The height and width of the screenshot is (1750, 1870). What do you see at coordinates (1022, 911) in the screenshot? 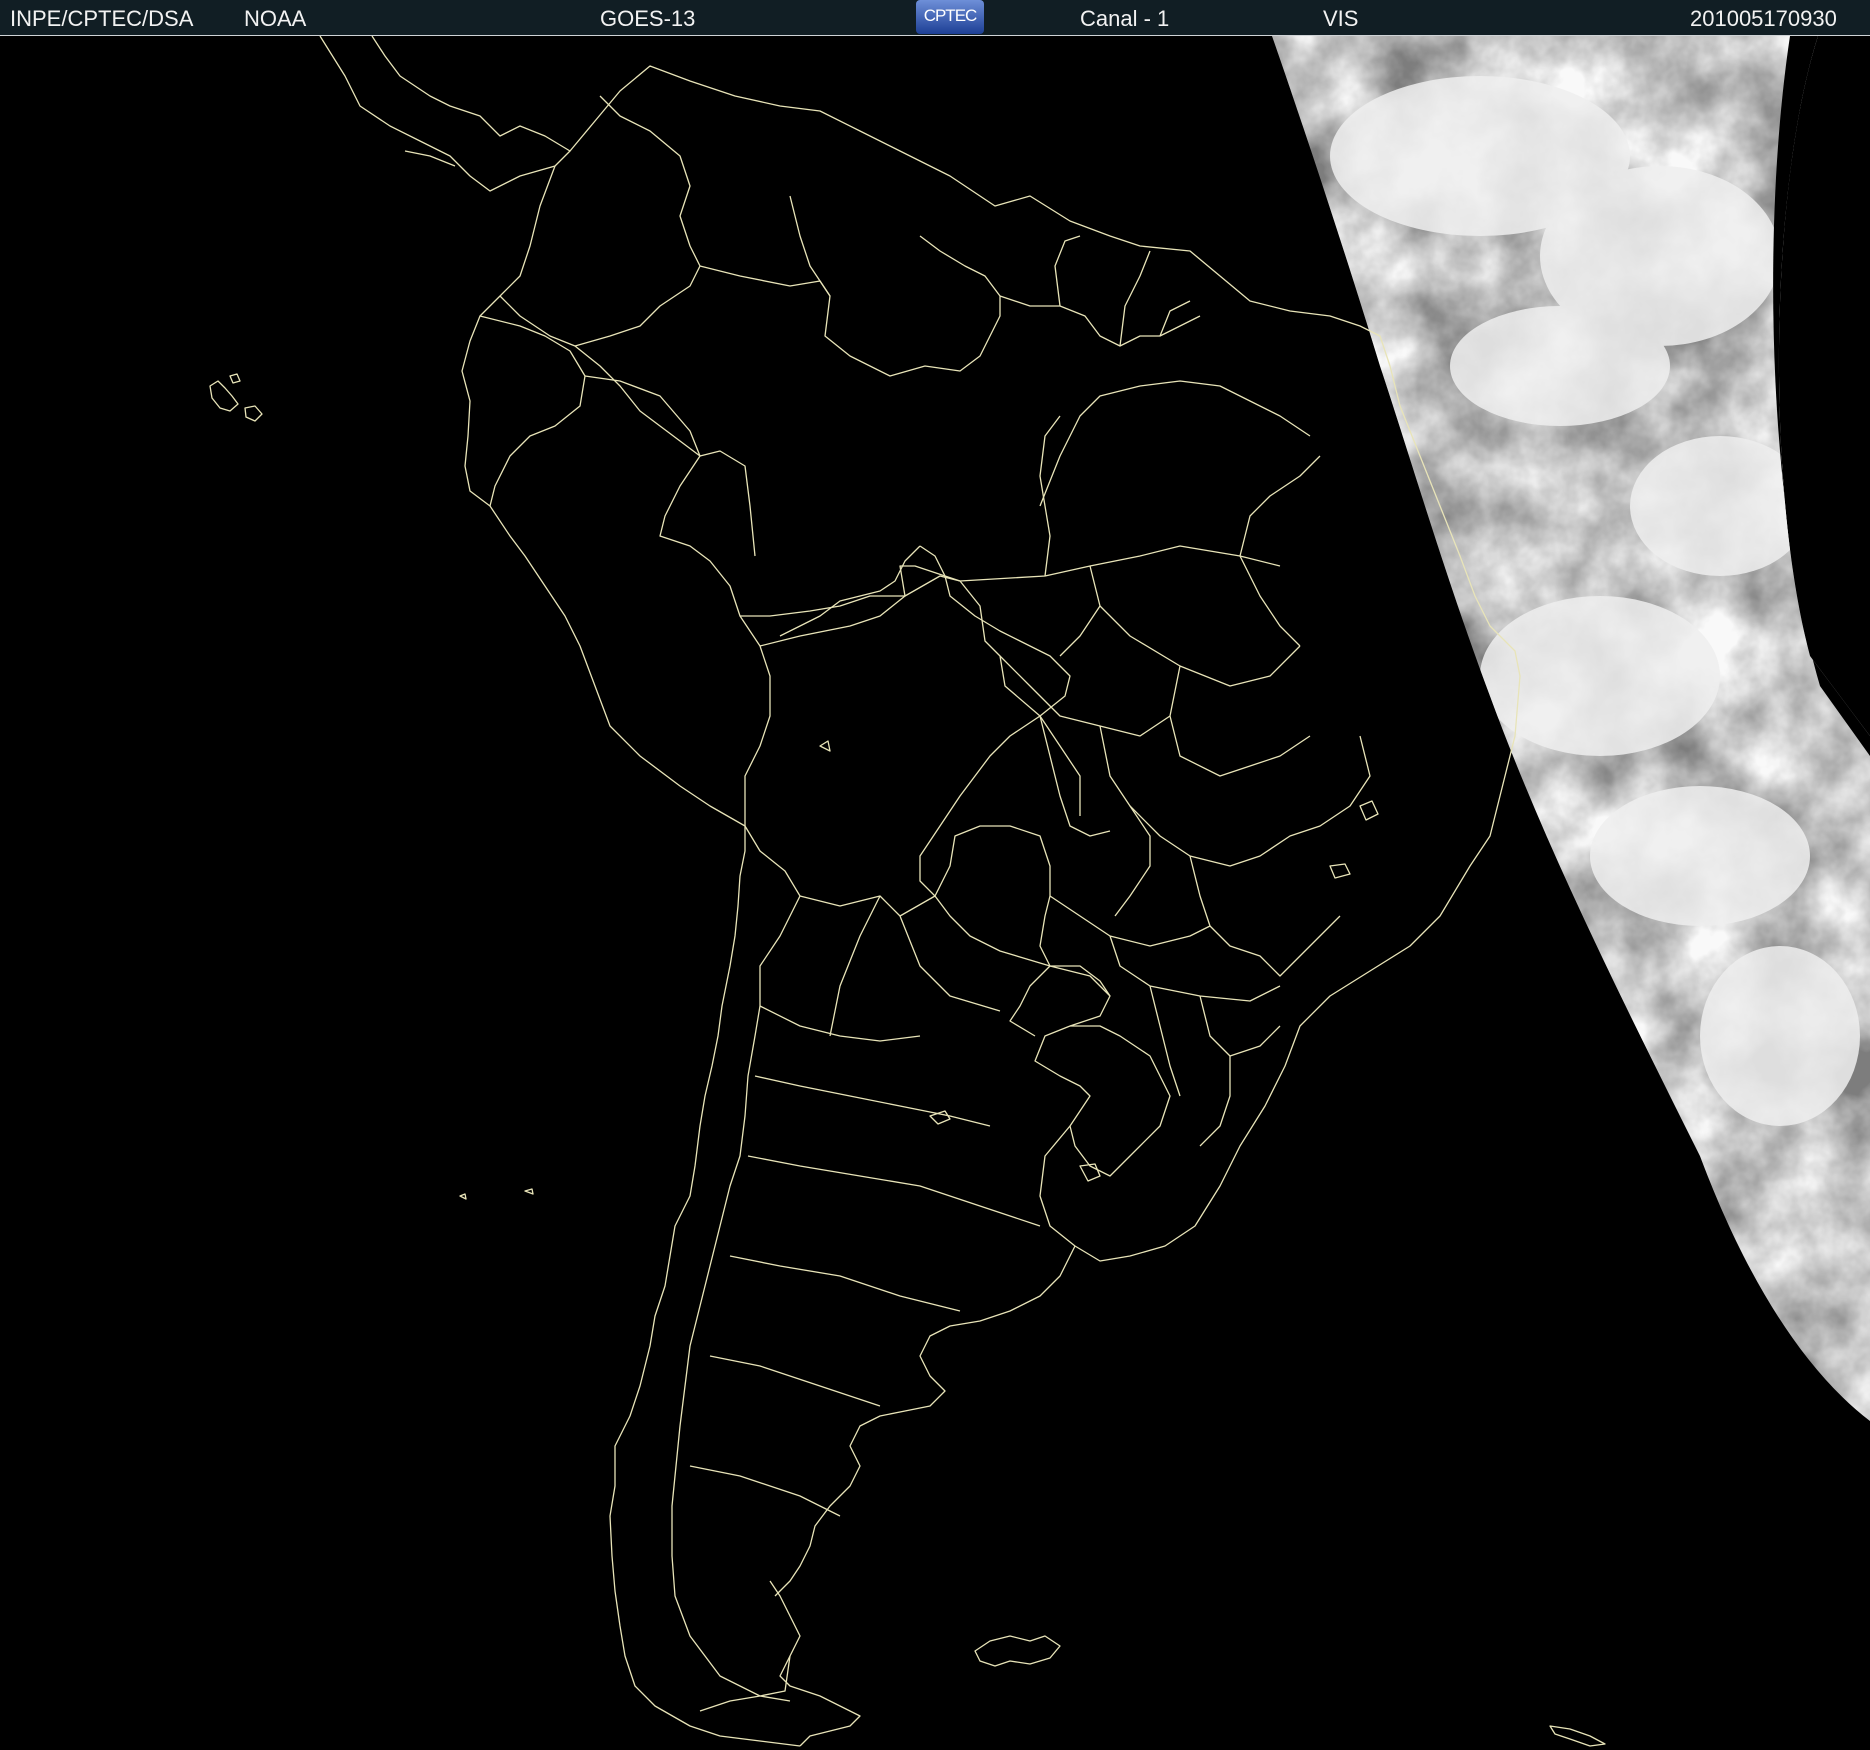
I see `border-paraguay` at bounding box center [1022, 911].